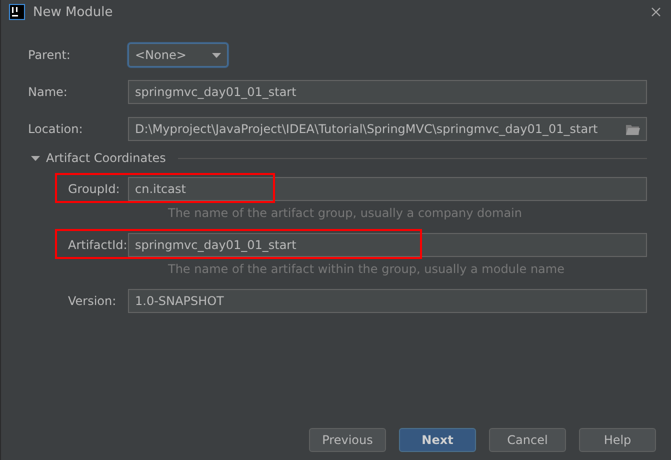  Describe the element at coordinates (387, 301) in the screenshot. I see `input-field: 1.0-SNAPSHOT` at that location.